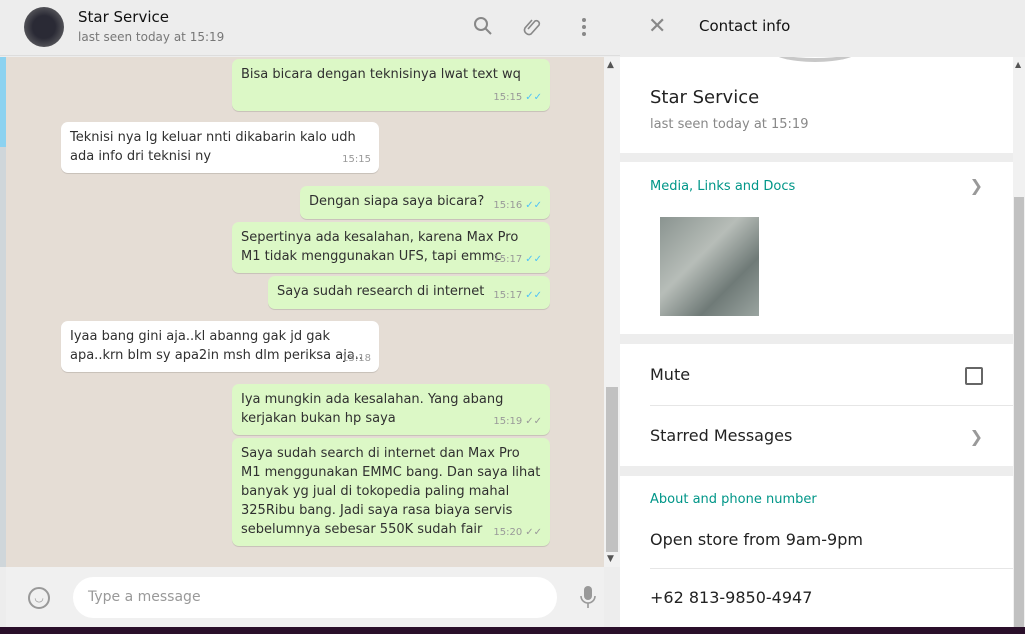  Describe the element at coordinates (816, 405) in the screenshot. I see `settings-section: Mute Starred Messages ❯` at that location.